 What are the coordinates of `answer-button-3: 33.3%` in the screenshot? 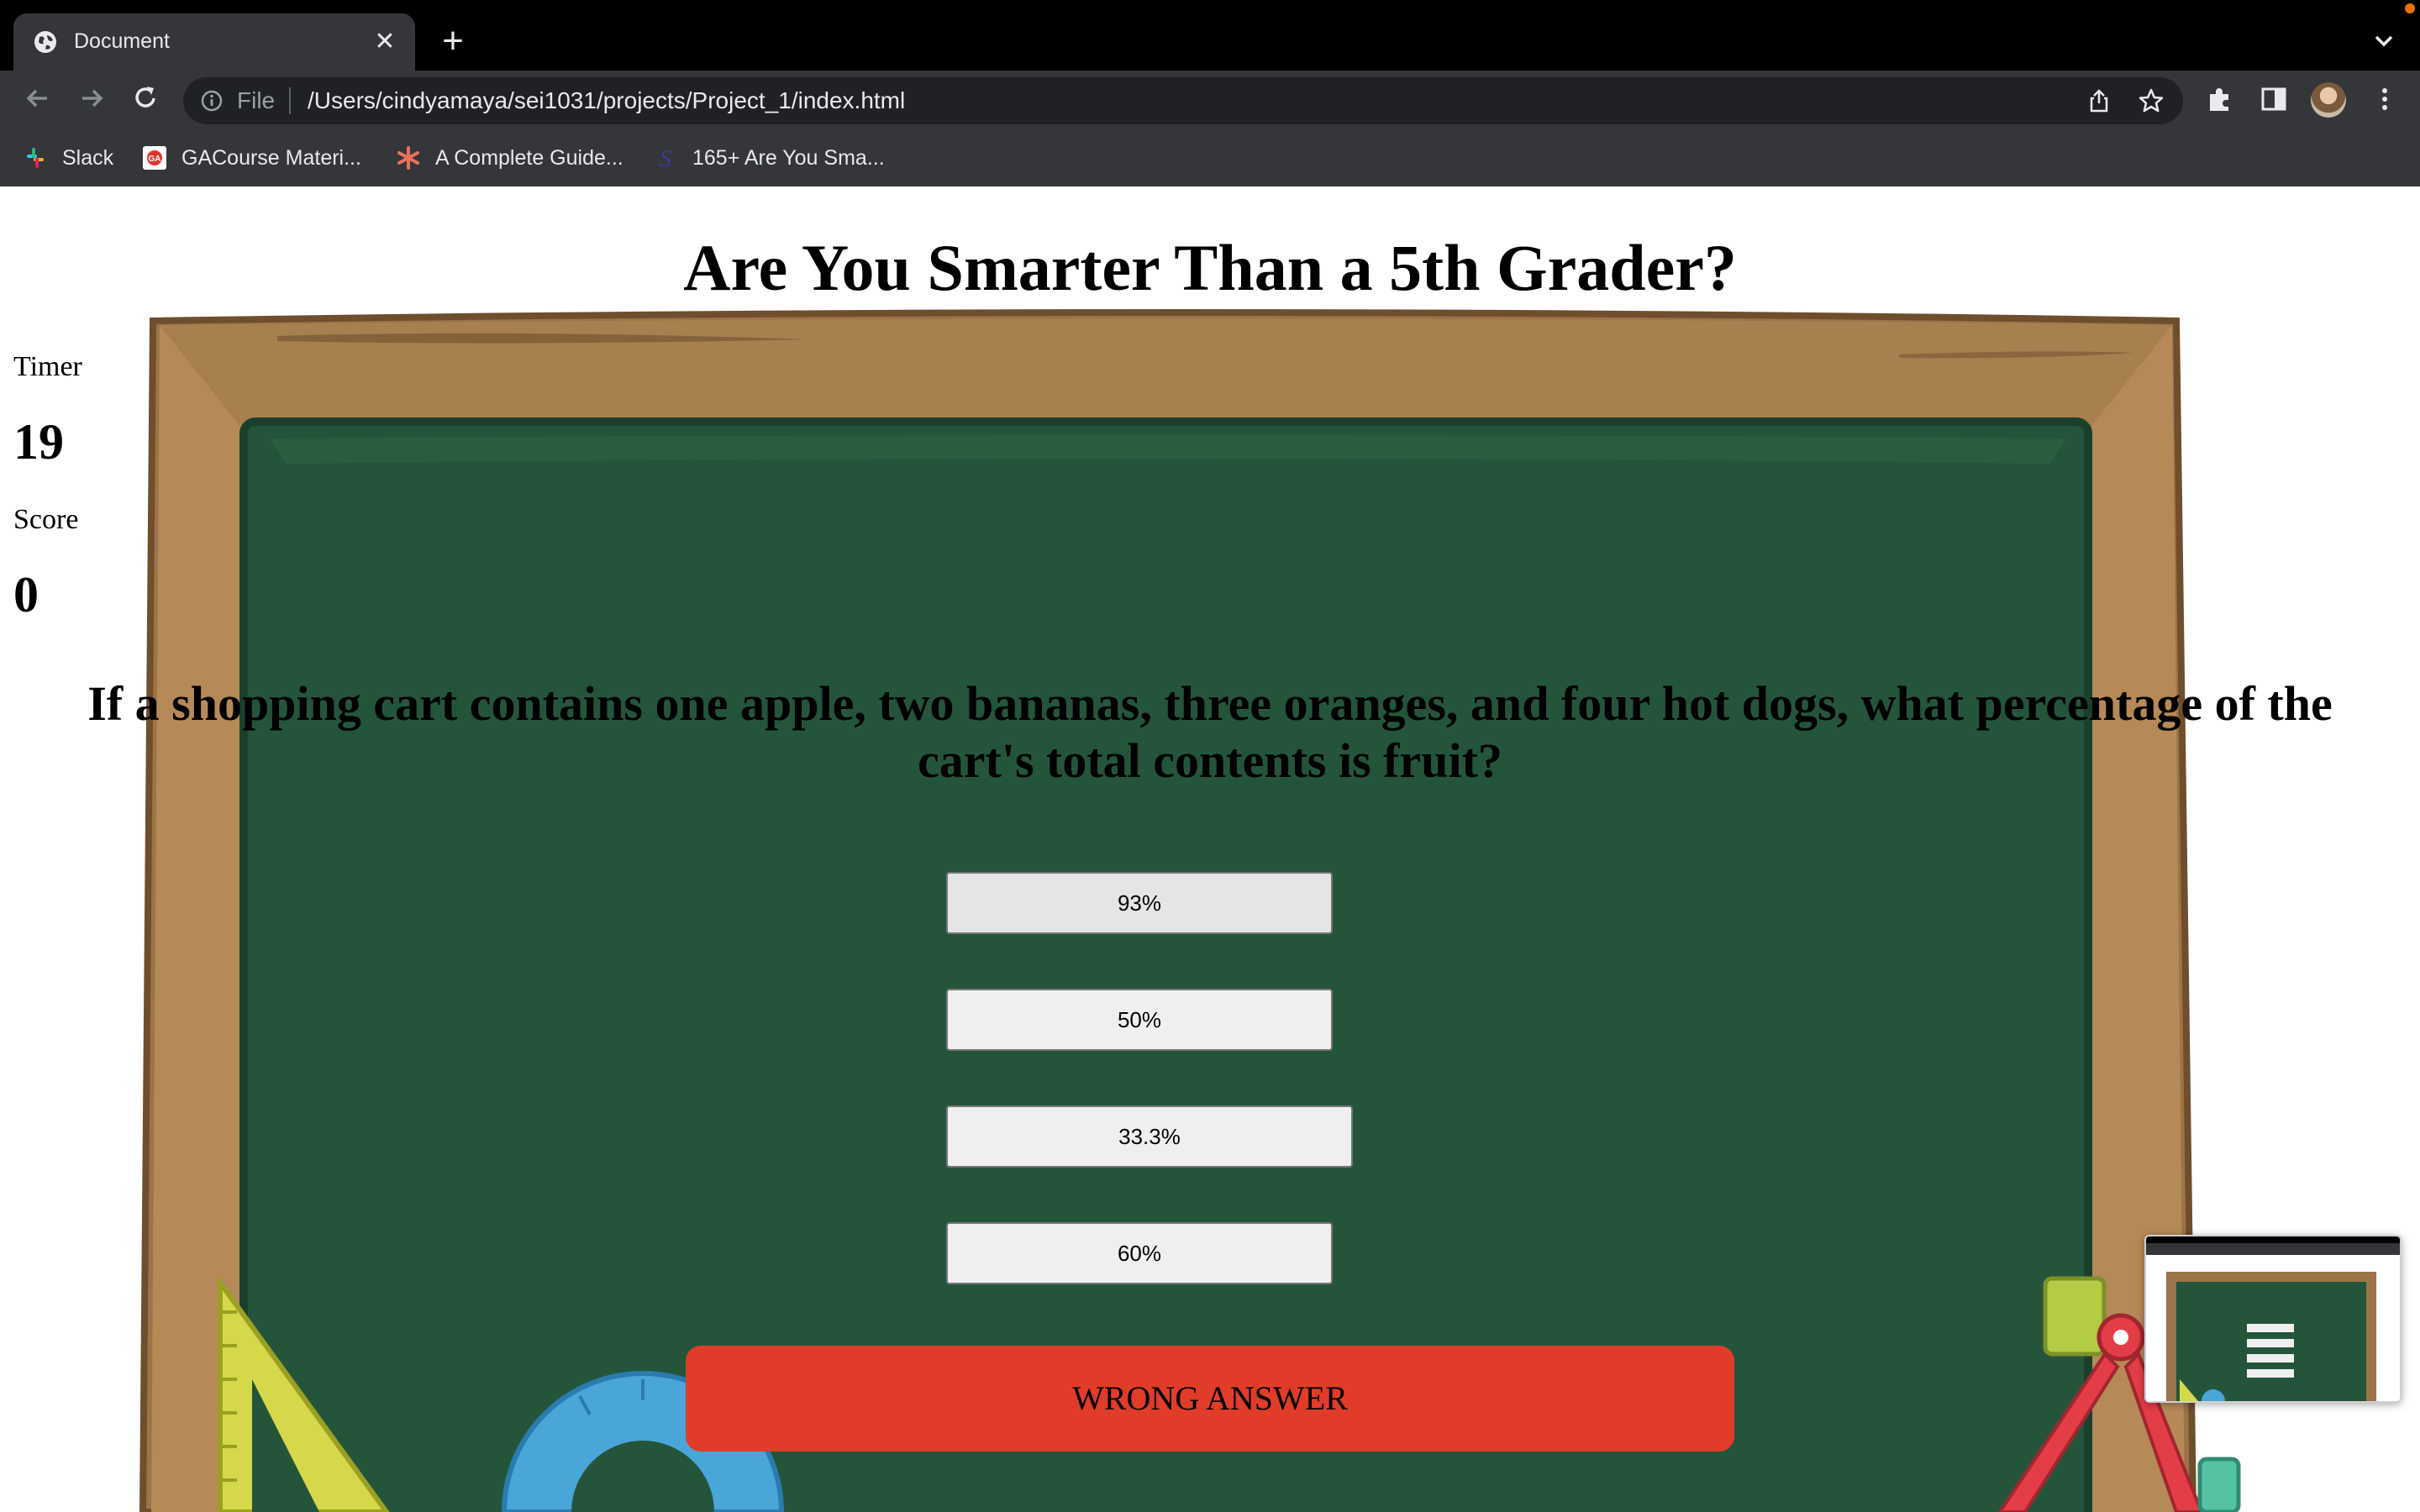 It's located at (1149, 1136).